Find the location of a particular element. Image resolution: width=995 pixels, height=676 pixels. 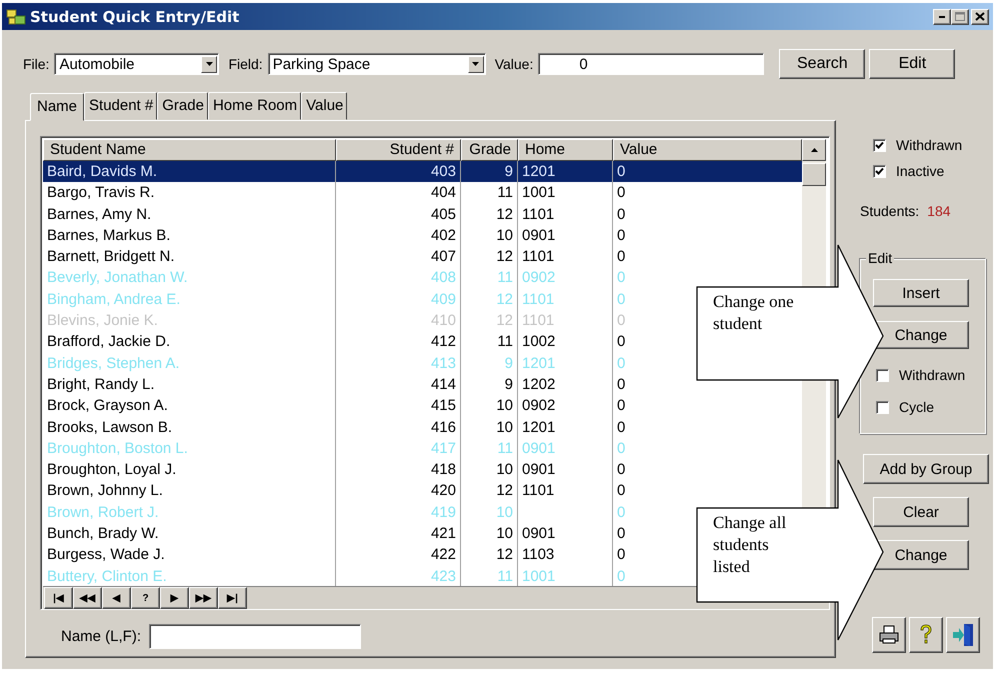

table-cell: 404 is located at coordinates (443, 193).